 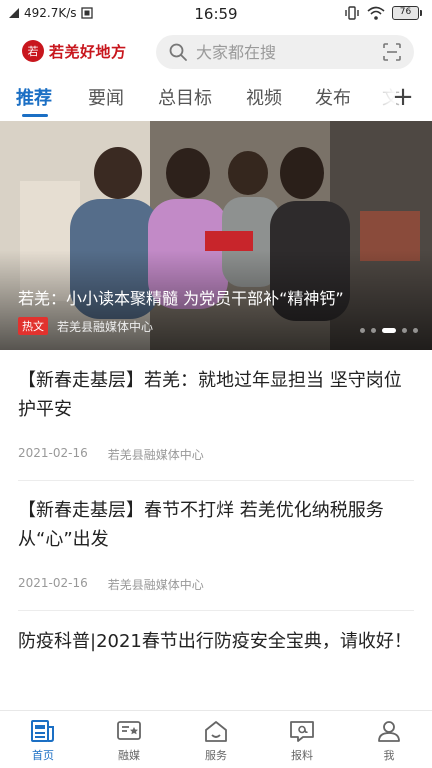 I want to click on nav-profile: 我, so click(x=389, y=741).